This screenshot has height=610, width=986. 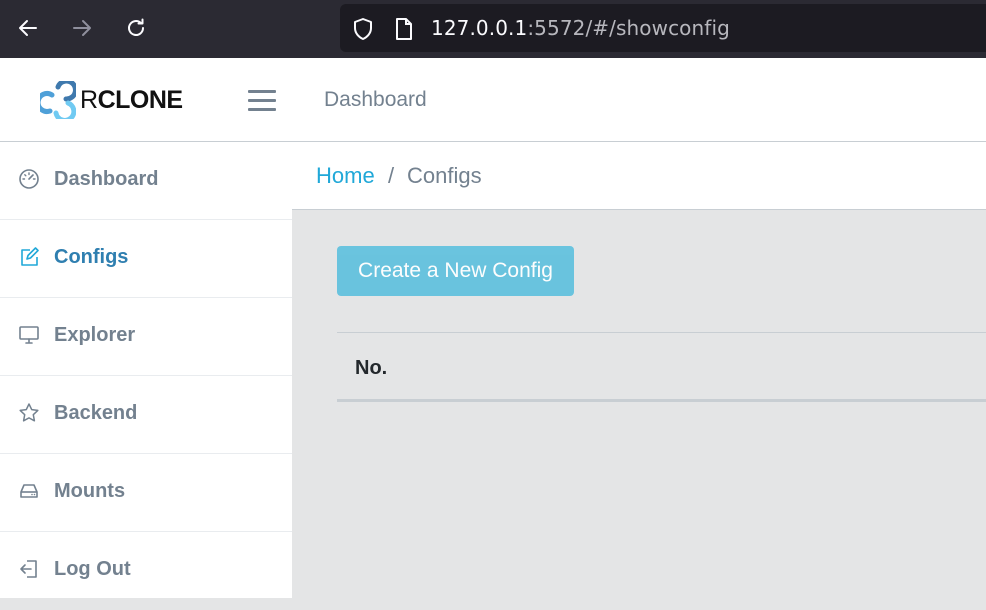 I want to click on logout-icon, so click(x=28, y=569).